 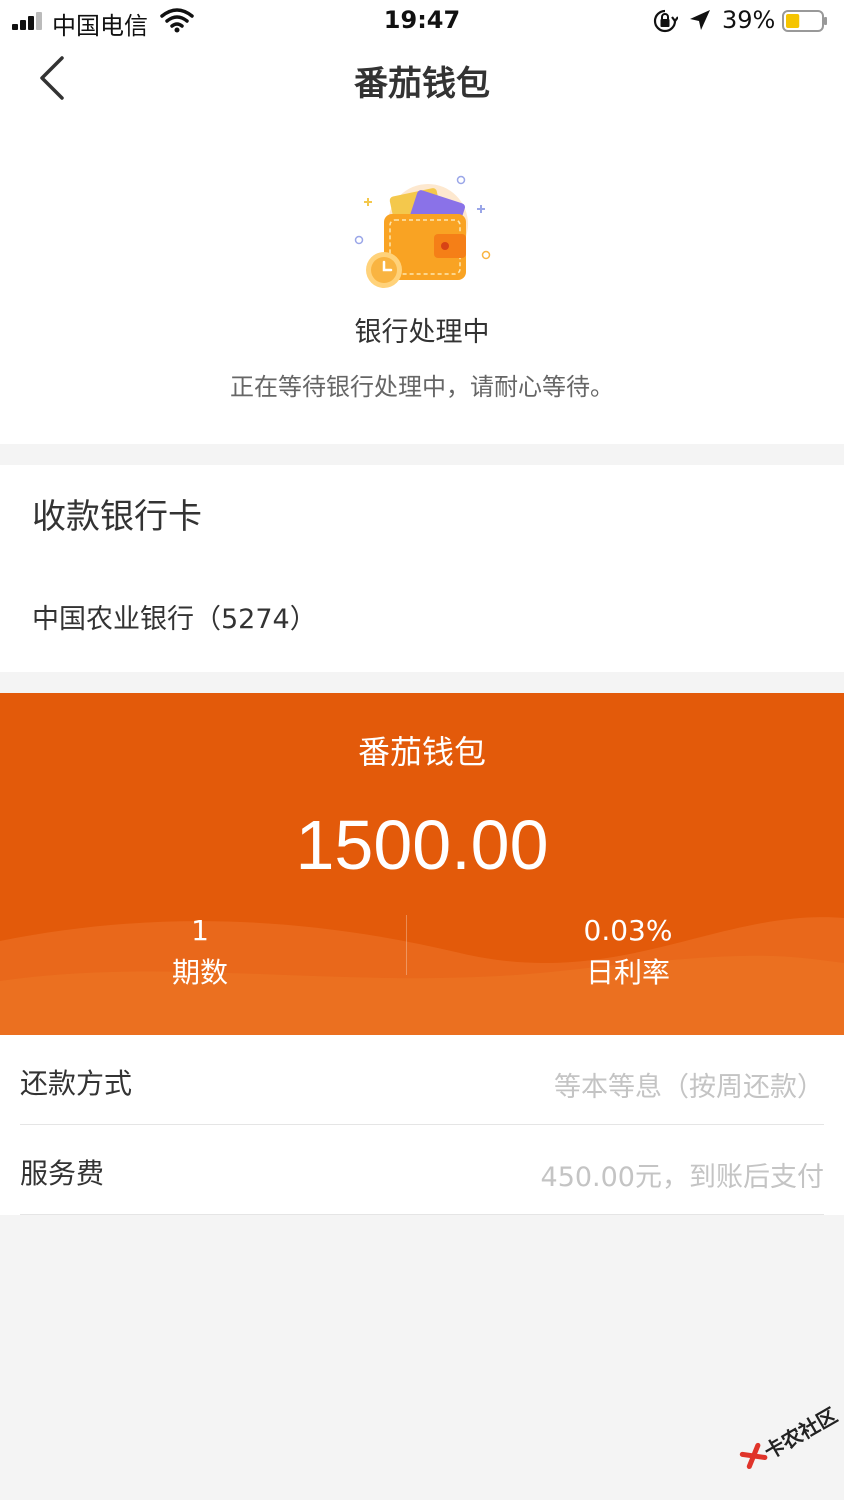 What do you see at coordinates (665, 21) in the screenshot?
I see `rotation-lock-icon` at bounding box center [665, 21].